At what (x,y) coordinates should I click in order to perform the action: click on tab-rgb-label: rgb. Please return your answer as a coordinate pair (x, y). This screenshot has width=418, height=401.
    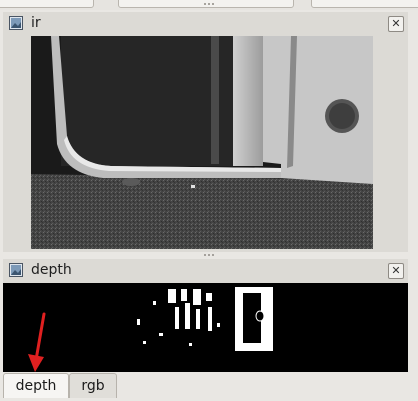
    Looking at the image, I should click on (93, 386).